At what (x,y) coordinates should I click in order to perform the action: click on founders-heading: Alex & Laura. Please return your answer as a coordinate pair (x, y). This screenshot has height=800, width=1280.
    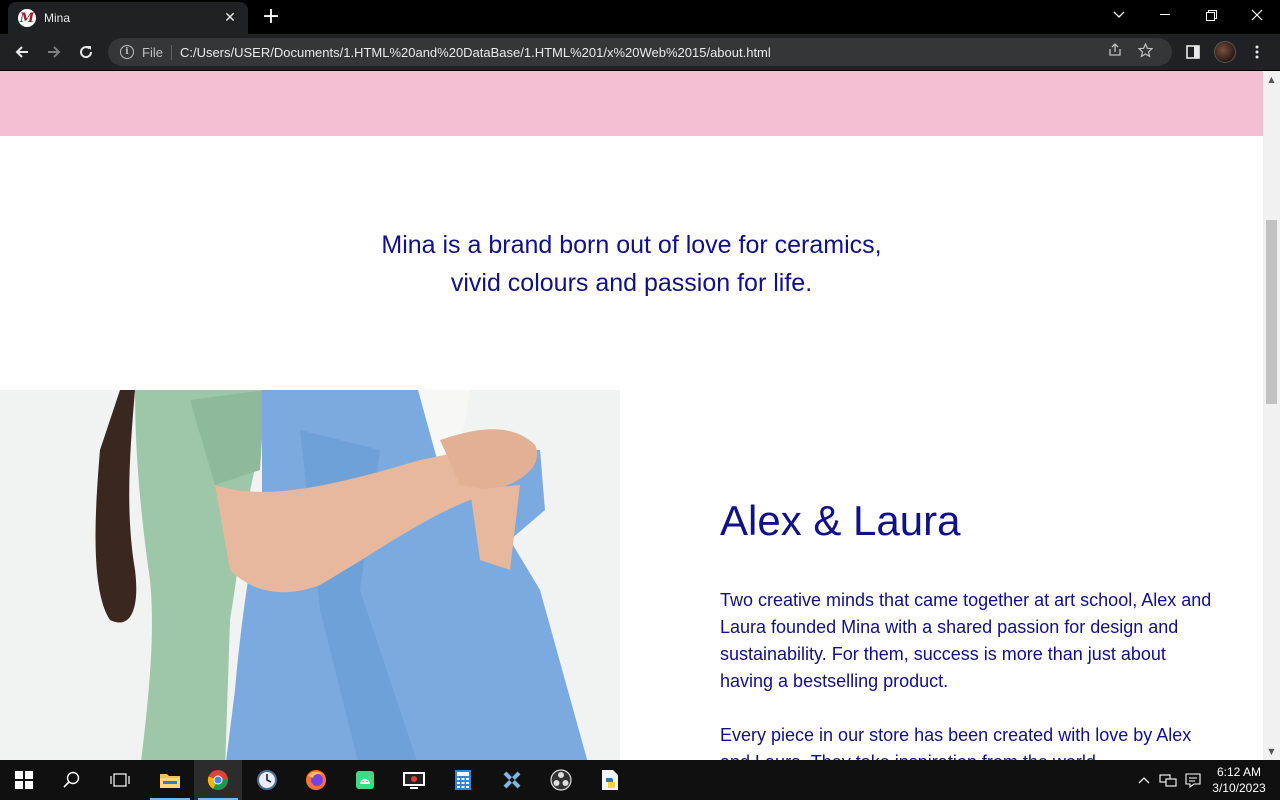
    Looking at the image, I should click on (840, 520).